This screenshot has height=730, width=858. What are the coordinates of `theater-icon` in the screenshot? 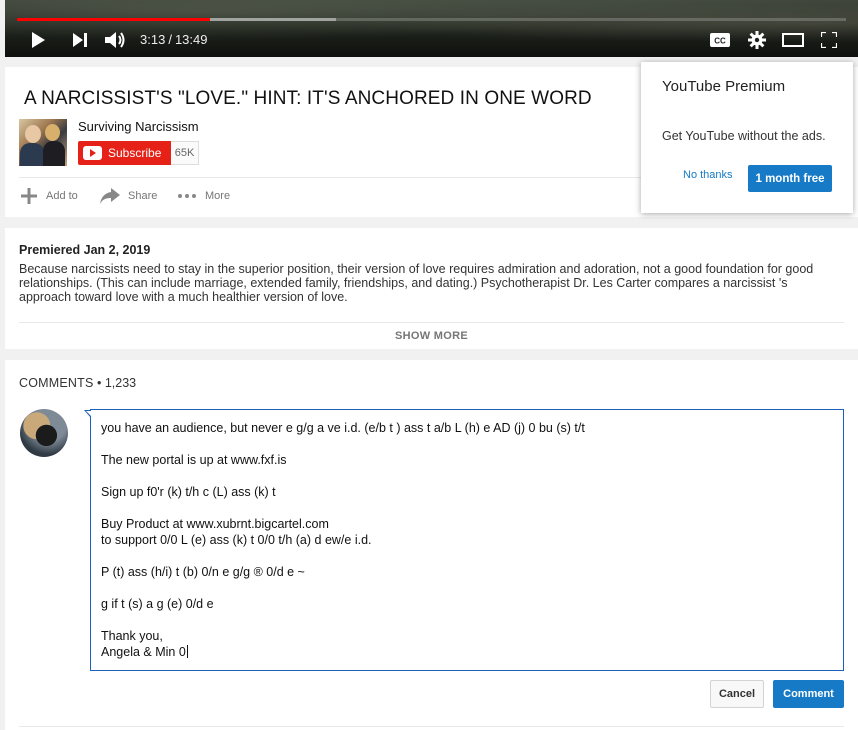 It's located at (793, 40).